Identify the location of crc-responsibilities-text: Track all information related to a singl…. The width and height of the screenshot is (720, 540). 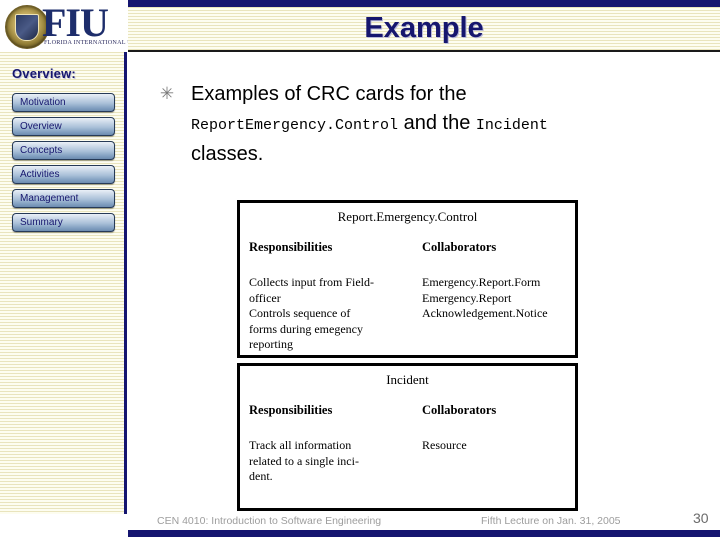
(304, 460).